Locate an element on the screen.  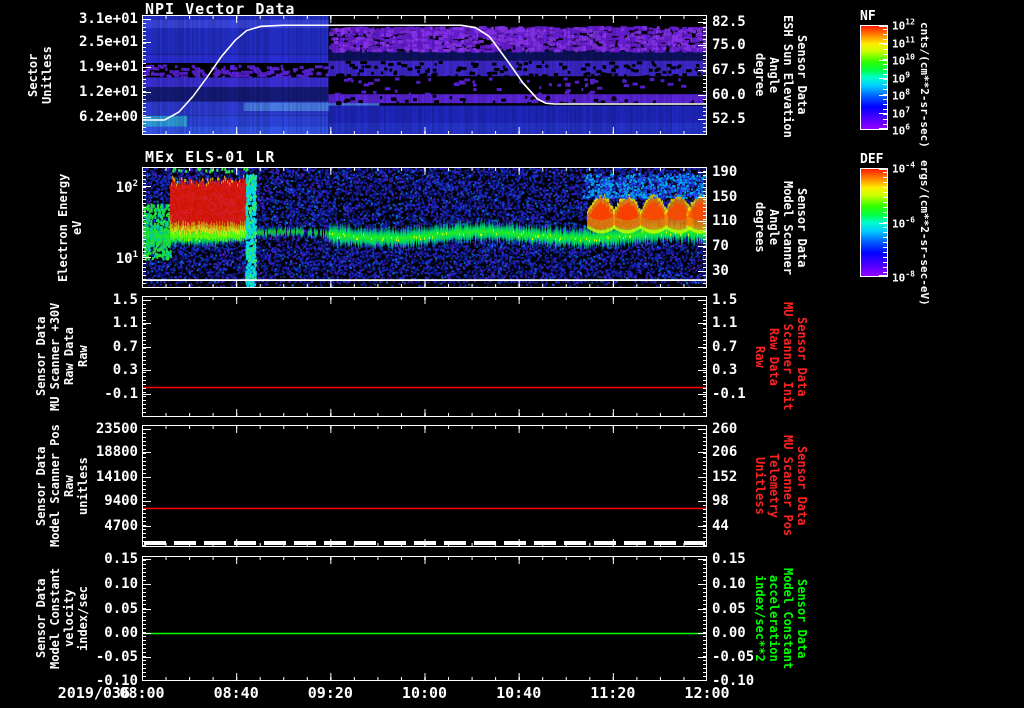
colorbar-nf is located at coordinates (874, 77).